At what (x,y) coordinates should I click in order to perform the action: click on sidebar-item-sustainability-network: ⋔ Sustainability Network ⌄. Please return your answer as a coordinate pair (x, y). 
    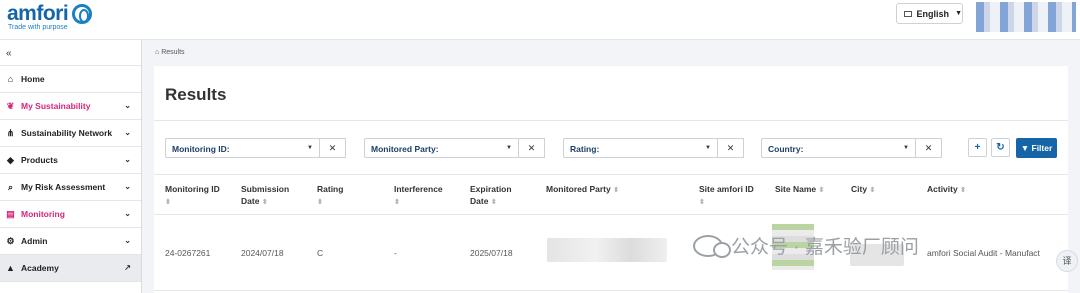
    Looking at the image, I should click on (70, 133).